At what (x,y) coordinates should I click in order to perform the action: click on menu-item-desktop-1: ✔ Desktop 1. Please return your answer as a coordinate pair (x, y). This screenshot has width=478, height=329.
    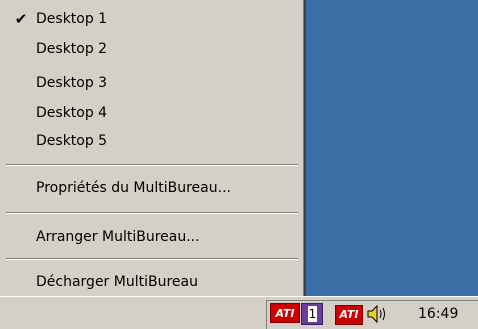
    Looking at the image, I should click on (150, 19).